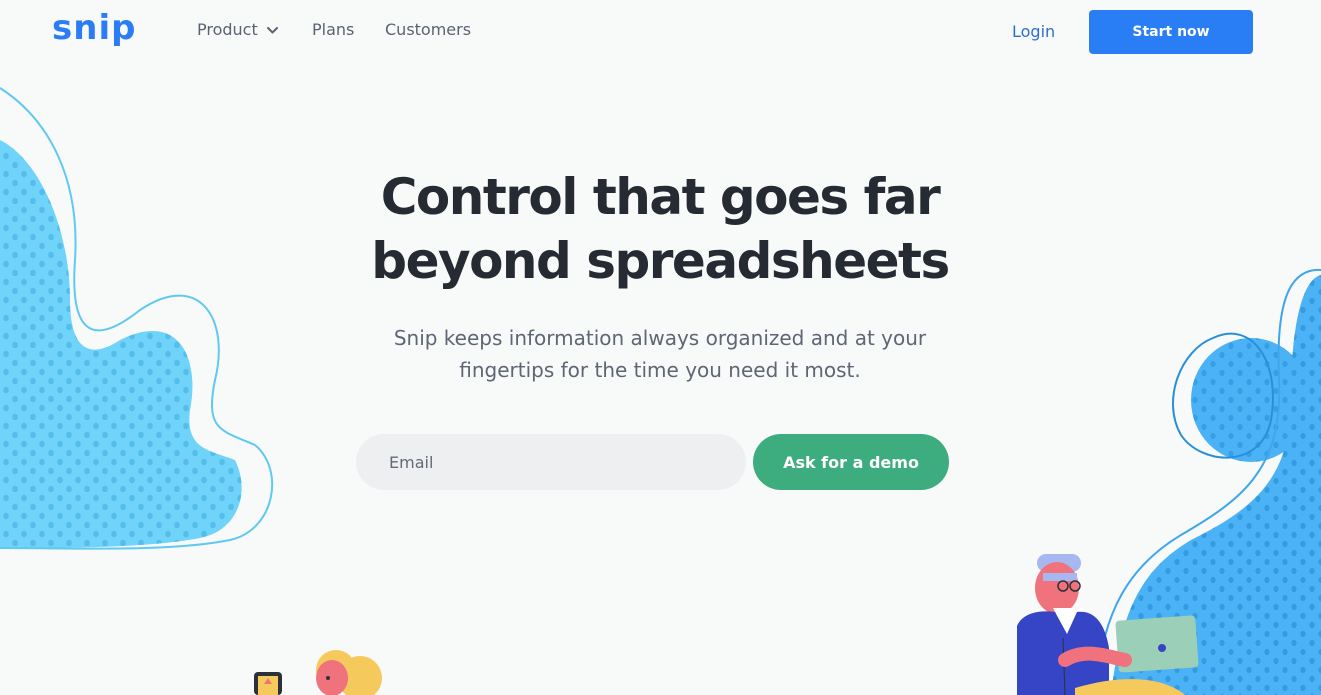 This screenshot has width=1321, height=695. What do you see at coordinates (851, 462) in the screenshot?
I see `ask-for-demo-button: Ask for a demo` at bounding box center [851, 462].